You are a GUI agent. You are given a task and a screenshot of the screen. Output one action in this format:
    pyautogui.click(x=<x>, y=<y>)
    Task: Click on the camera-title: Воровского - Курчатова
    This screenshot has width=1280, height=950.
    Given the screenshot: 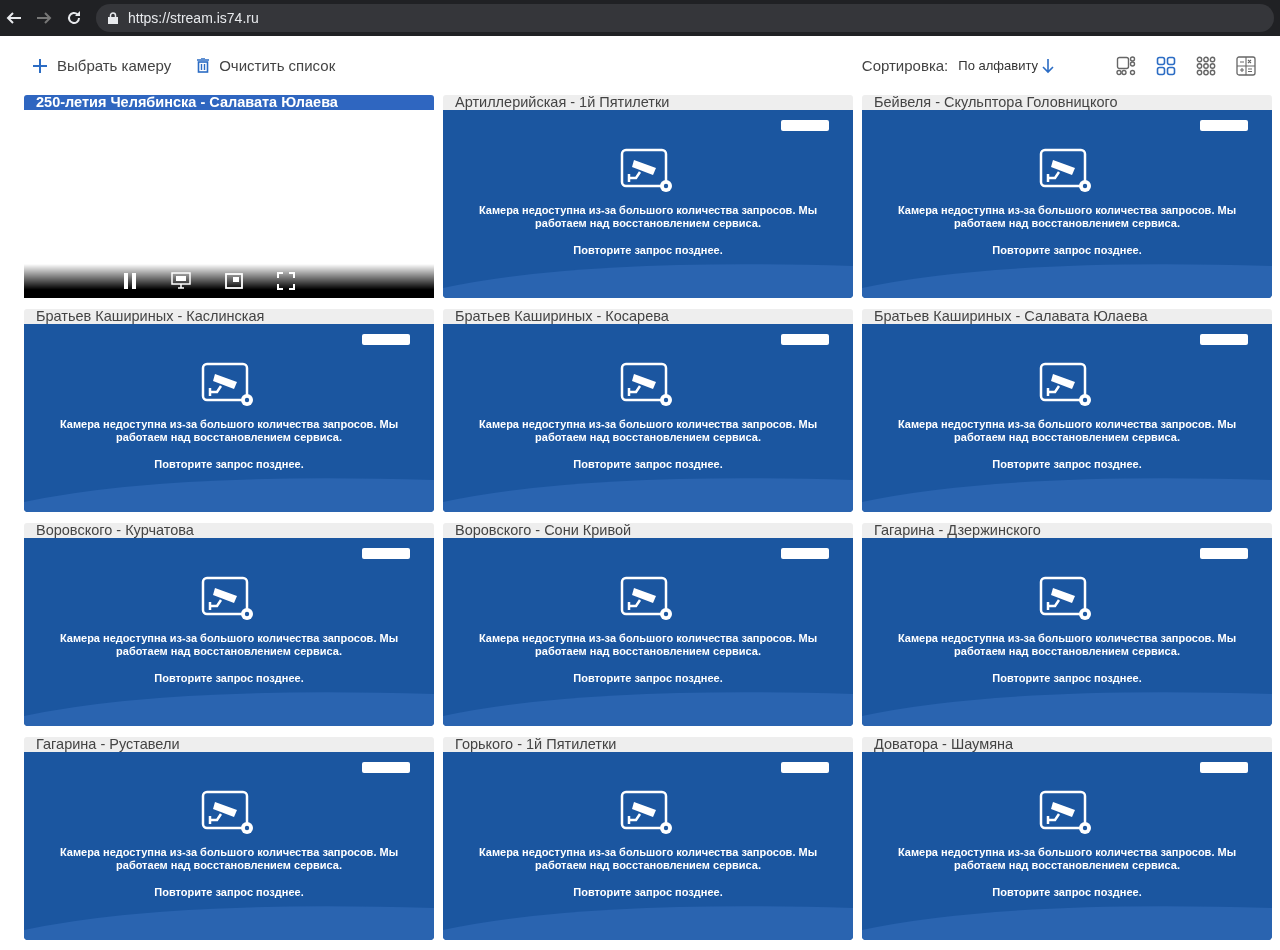 What is the action you would take?
    pyautogui.click(x=229, y=530)
    